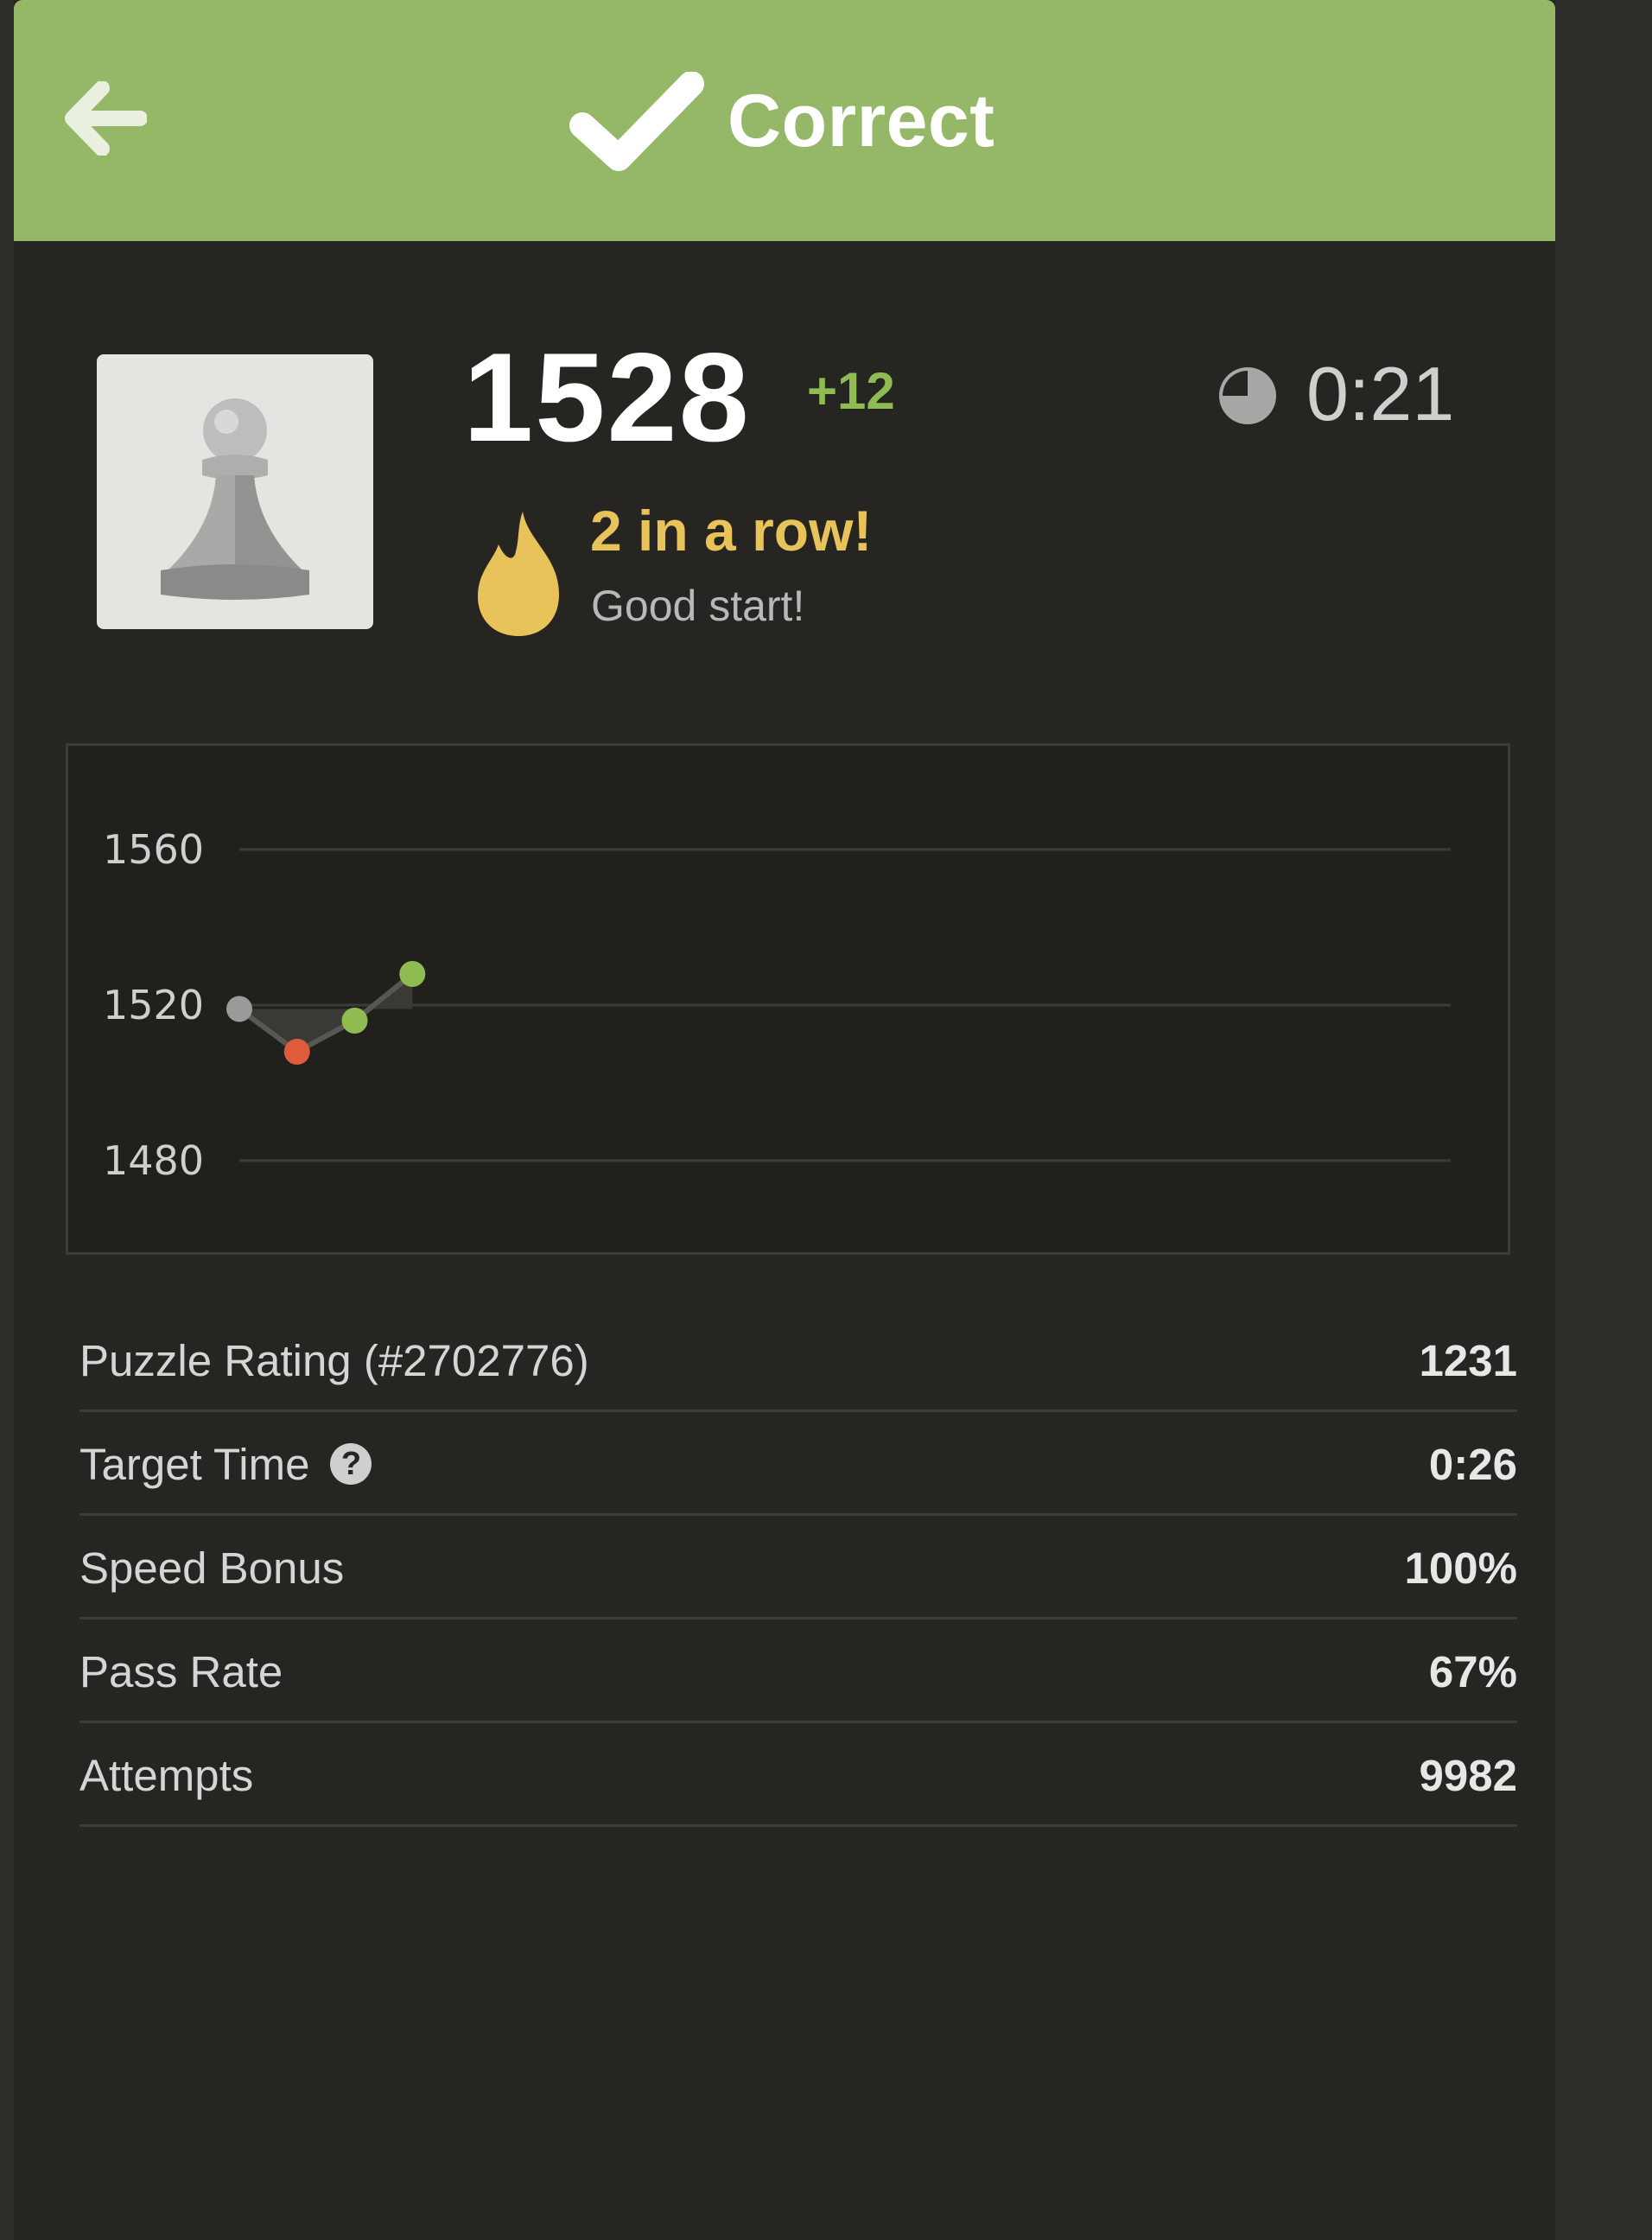  I want to click on stat-label-text: Speed Bonus, so click(212, 1568).